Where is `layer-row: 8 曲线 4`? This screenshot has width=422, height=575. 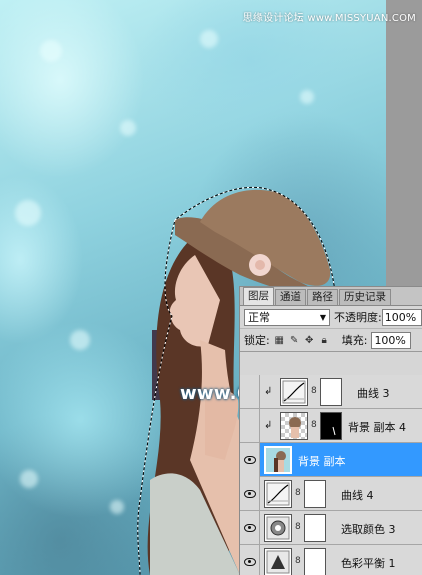 layer-row: 8 曲线 4 is located at coordinates (331, 494).